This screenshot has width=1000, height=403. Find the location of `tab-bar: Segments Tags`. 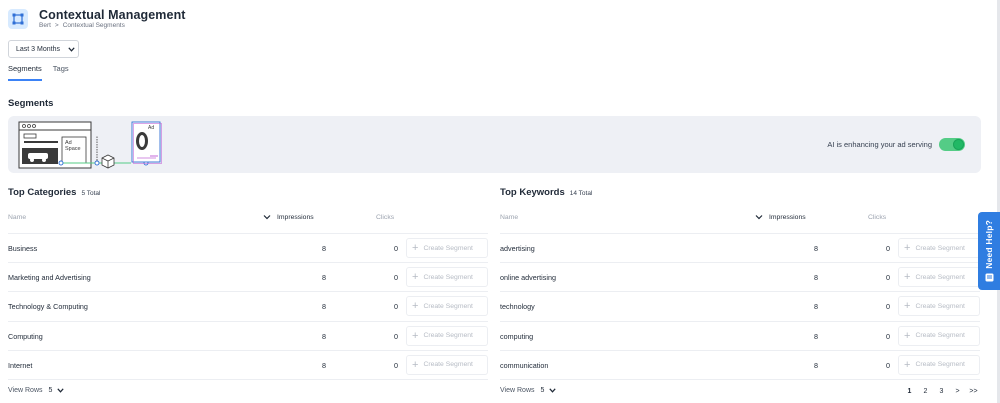

tab-bar: Segments Tags is located at coordinates (38, 72).